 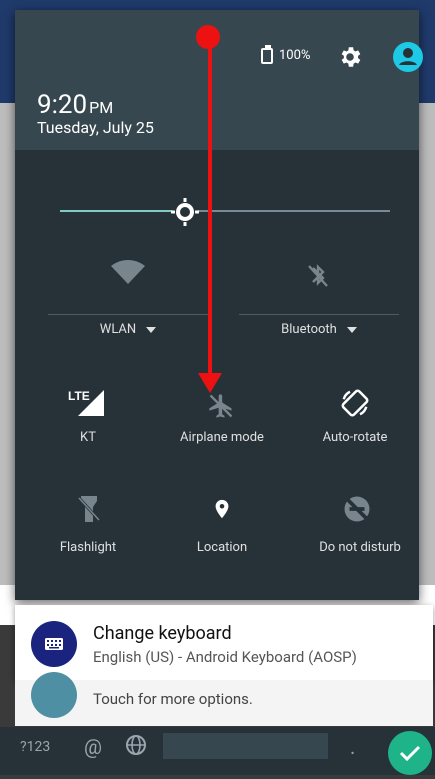 I want to click on lte-signal-icon: LTE, so click(x=86, y=402).